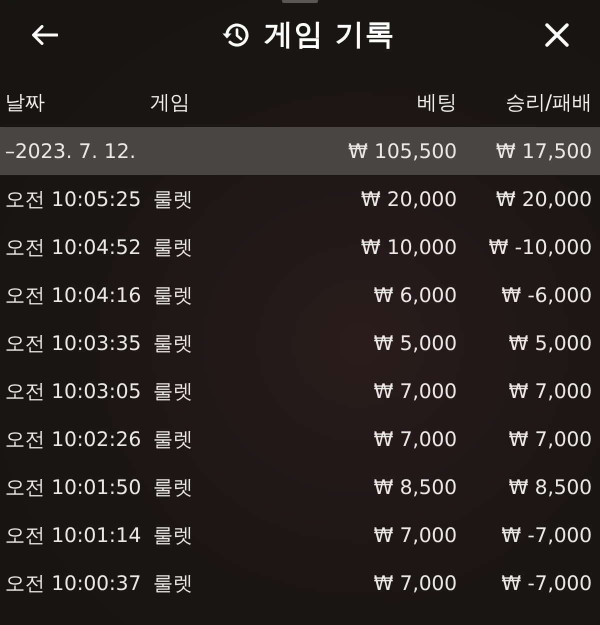  Describe the element at coordinates (544, 199) in the screenshot. I see `result-cell: ₩ 20,000` at that location.